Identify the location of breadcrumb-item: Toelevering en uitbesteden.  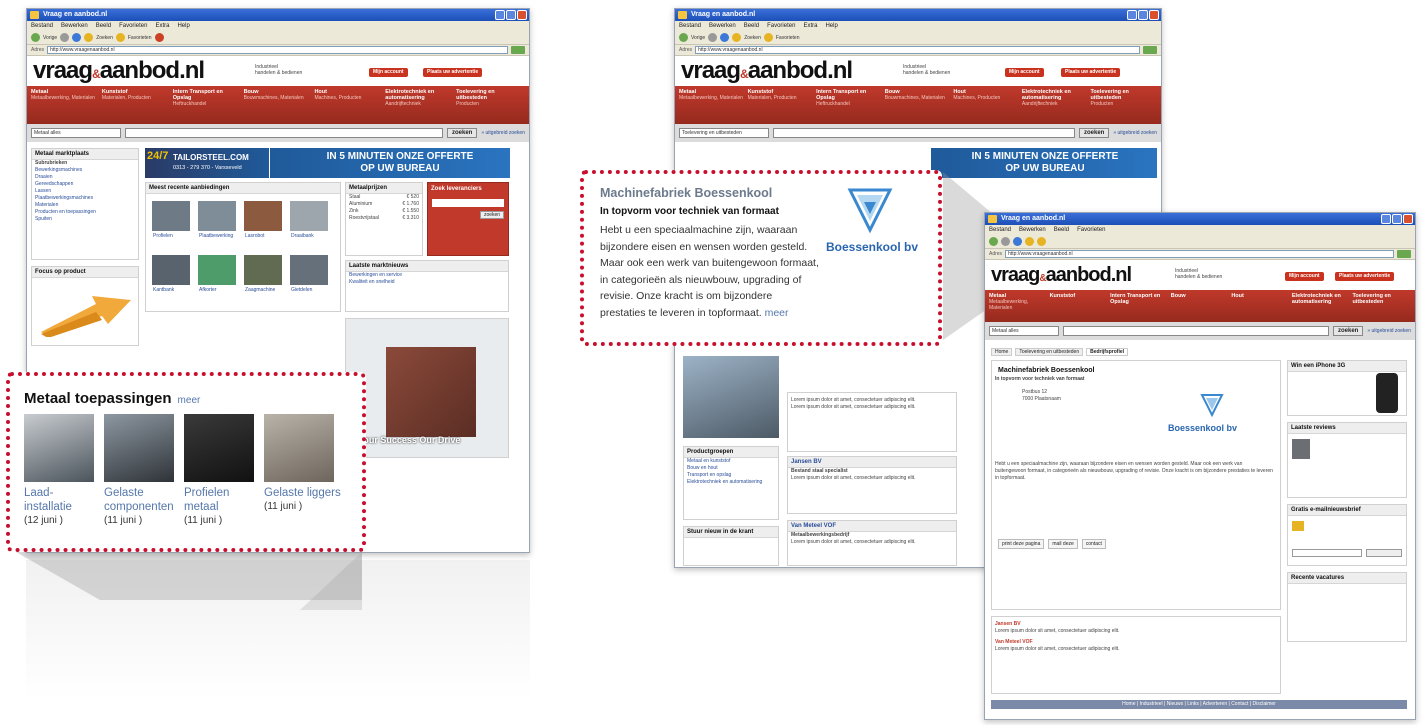
(1049, 352).